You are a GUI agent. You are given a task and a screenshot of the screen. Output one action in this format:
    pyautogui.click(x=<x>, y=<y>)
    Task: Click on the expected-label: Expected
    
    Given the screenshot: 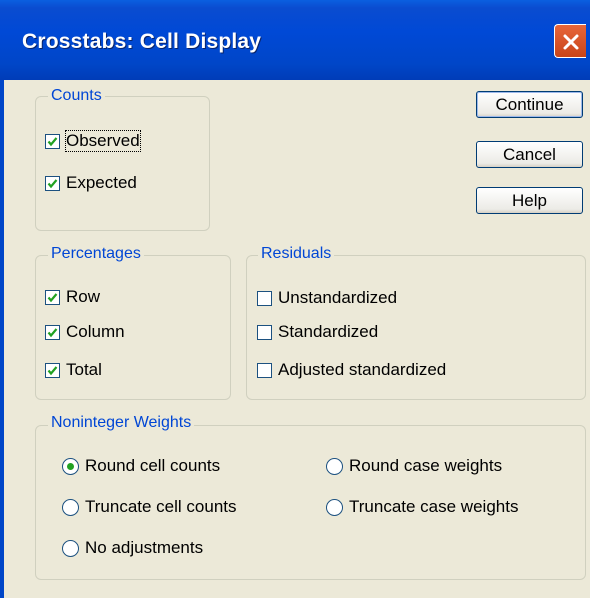 What is the action you would take?
    pyautogui.click(x=101, y=182)
    